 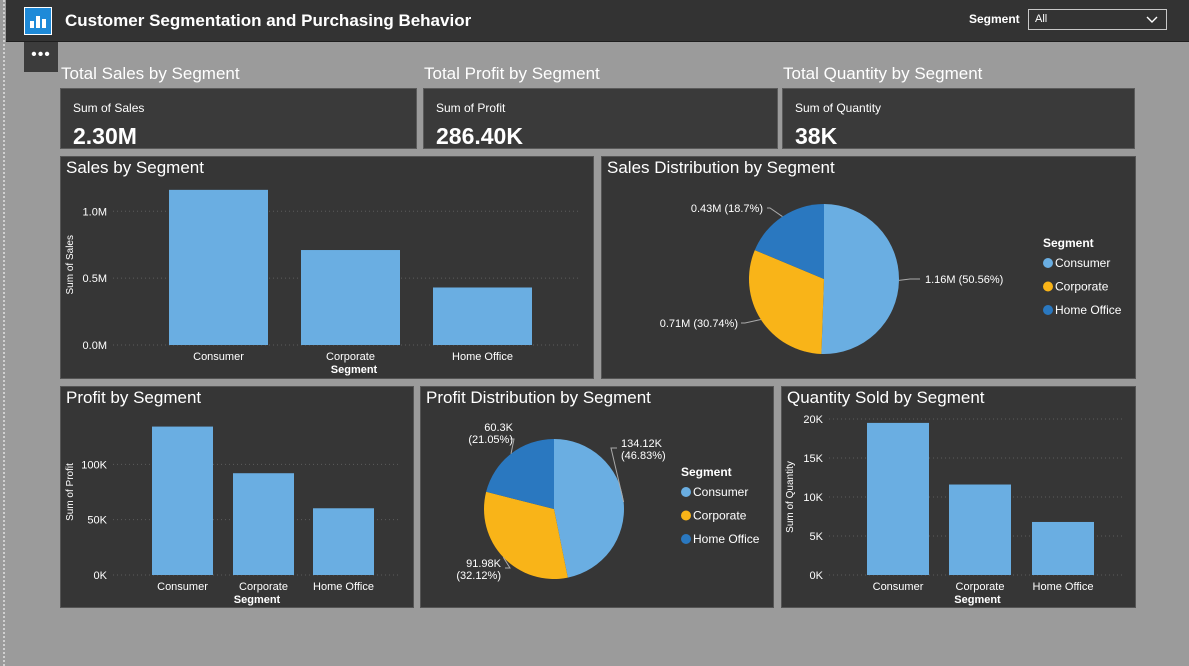 I want to click on chart-title: Profit by Segment, so click(x=134, y=397).